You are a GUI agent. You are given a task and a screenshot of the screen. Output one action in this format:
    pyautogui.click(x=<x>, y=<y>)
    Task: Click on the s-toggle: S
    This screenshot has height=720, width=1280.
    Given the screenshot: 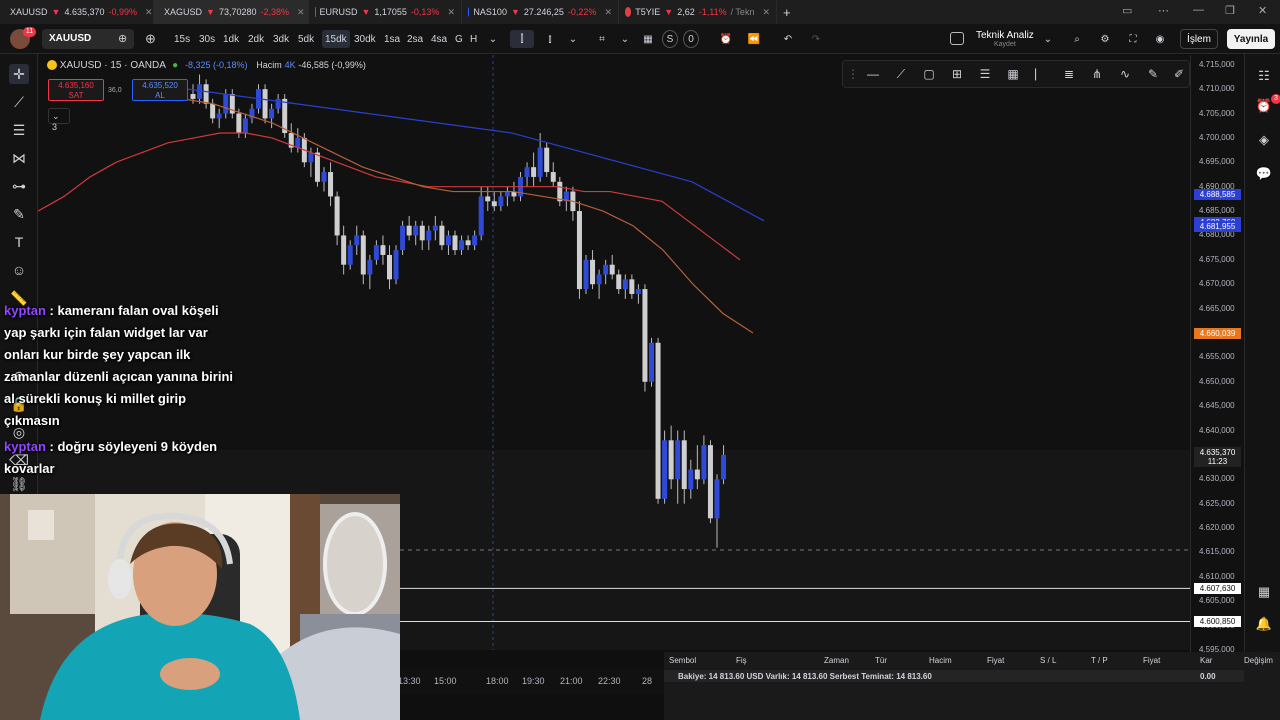 What is the action you would take?
    pyautogui.click(x=670, y=39)
    